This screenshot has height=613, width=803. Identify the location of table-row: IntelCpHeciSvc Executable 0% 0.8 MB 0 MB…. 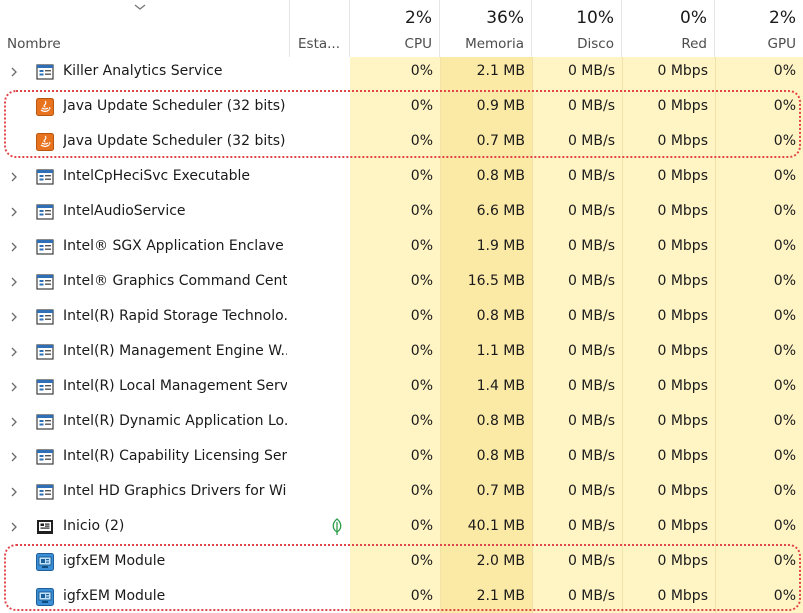
(401, 176).